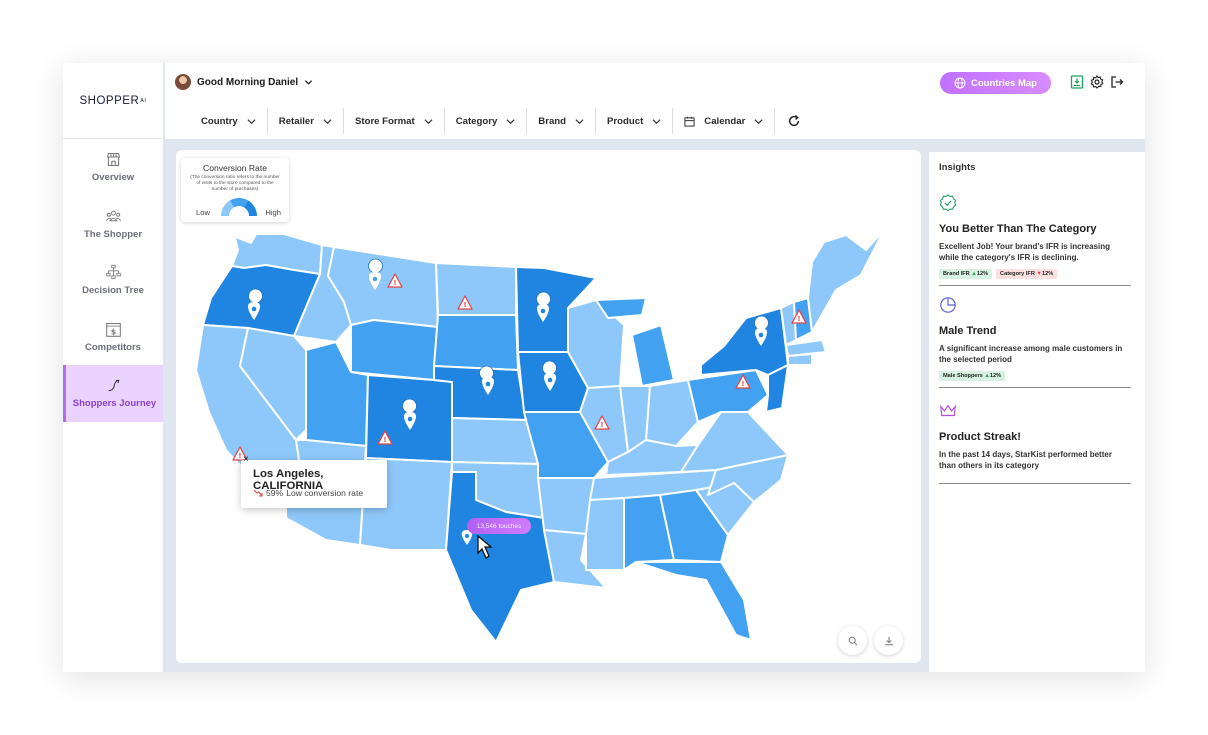 The width and height of the screenshot is (1208, 735). What do you see at coordinates (113, 393) in the screenshot?
I see `sidebar-item-shoppers-journey: Shoppers Journey` at bounding box center [113, 393].